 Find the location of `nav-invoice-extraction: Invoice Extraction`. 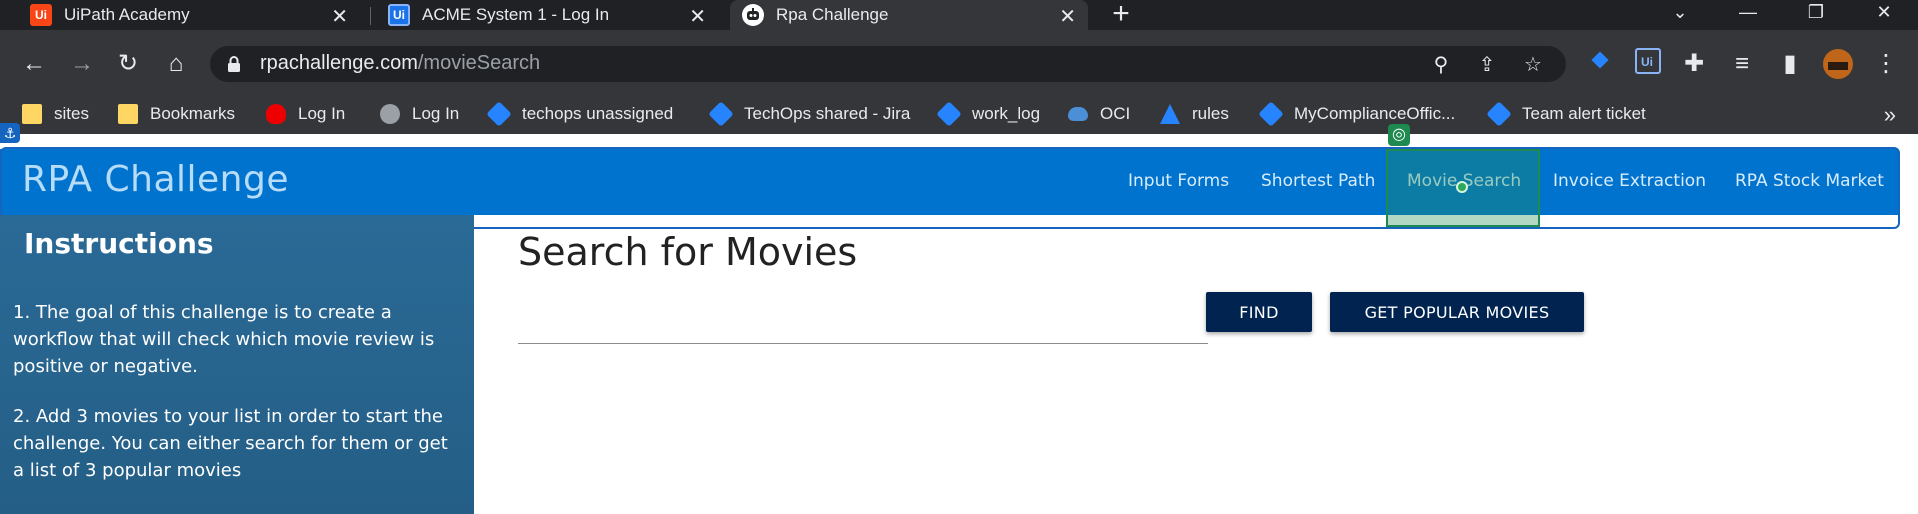

nav-invoice-extraction: Invoice Extraction is located at coordinates (1629, 181).